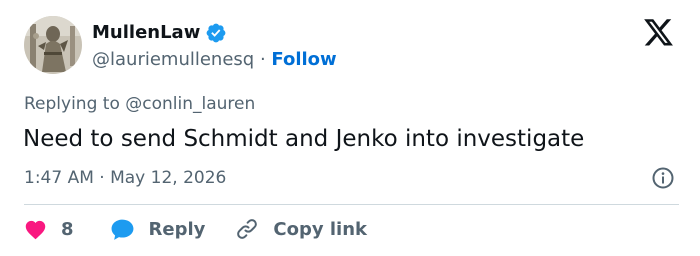 This screenshot has height=256, width=700. What do you see at coordinates (320, 229) in the screenshot?
I see `copy-link-label: Copy link` at bounding box center [320, 229].